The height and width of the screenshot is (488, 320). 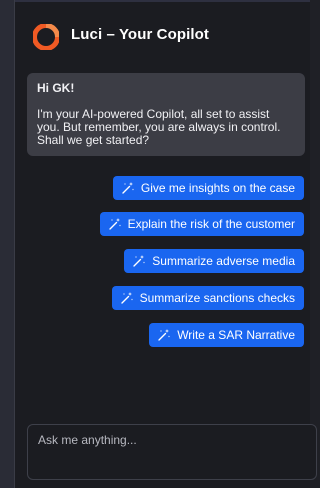 I want to click on suggestion-sar-narrative-button: Write a SAR Narrative, so click(x=226, y=335).